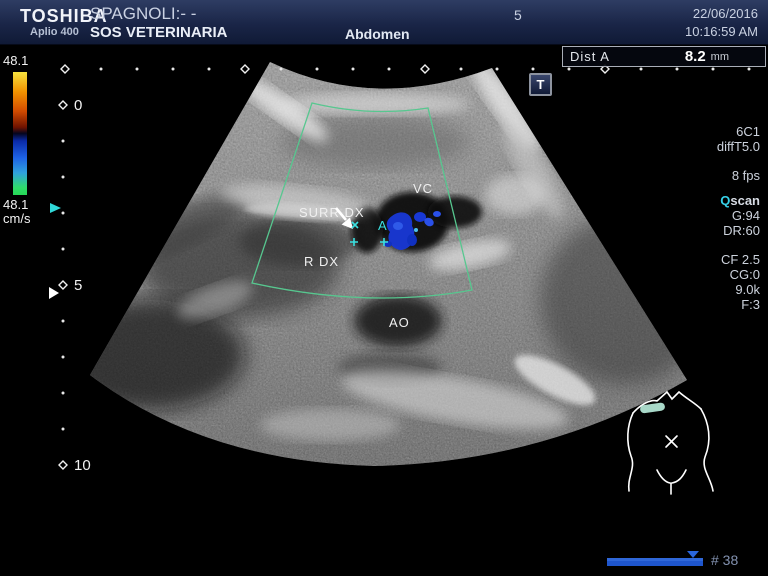 The height and width of the screenshot is (576, 768). I want to click on depth-label-10: 10, so click(82, 465).